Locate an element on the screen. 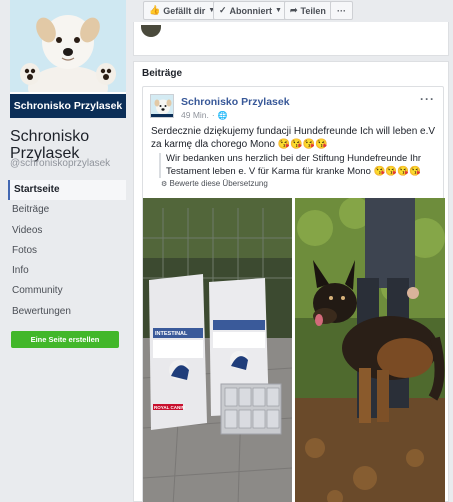  post-options-button: ··· is located at coordinates (427, 99).